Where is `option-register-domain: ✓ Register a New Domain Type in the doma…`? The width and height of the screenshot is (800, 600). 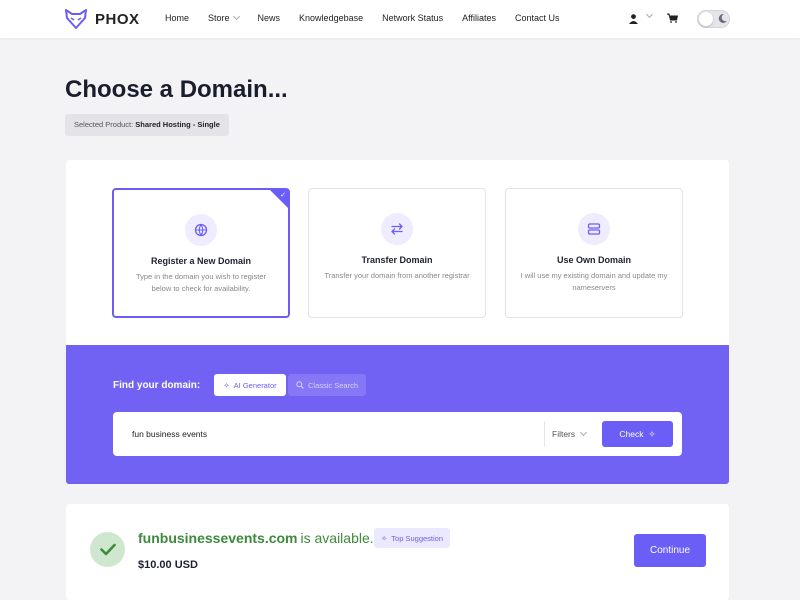
option-register-domain: ✓ Register a New Domain Type in the doma… is located at coordinates (201, 253).